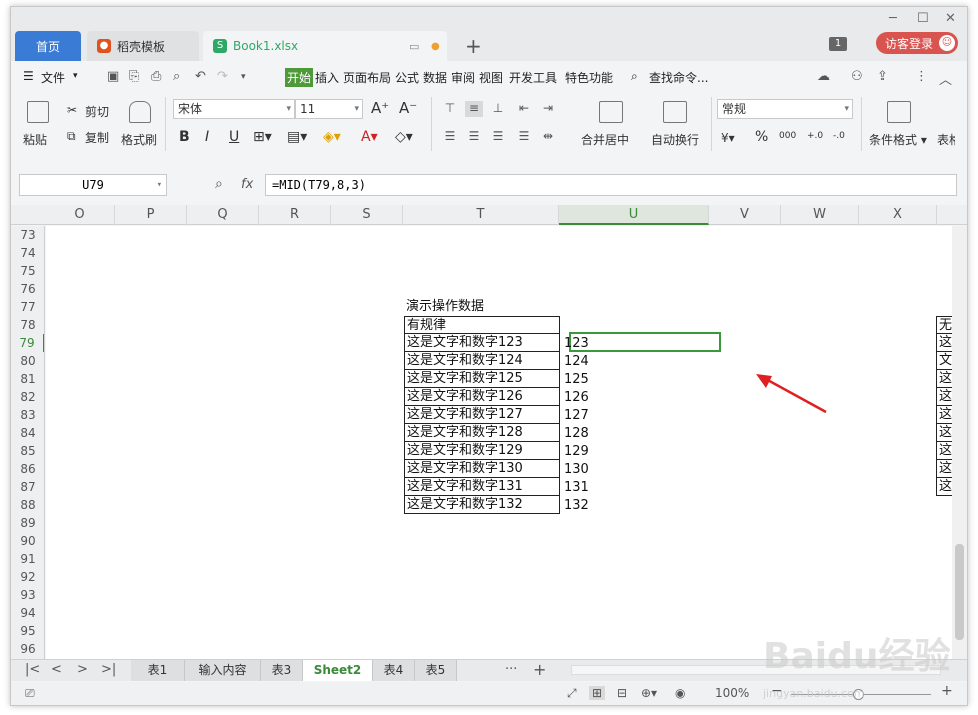  I want to click on more-sheets-icon: ···, so click(511, 669).